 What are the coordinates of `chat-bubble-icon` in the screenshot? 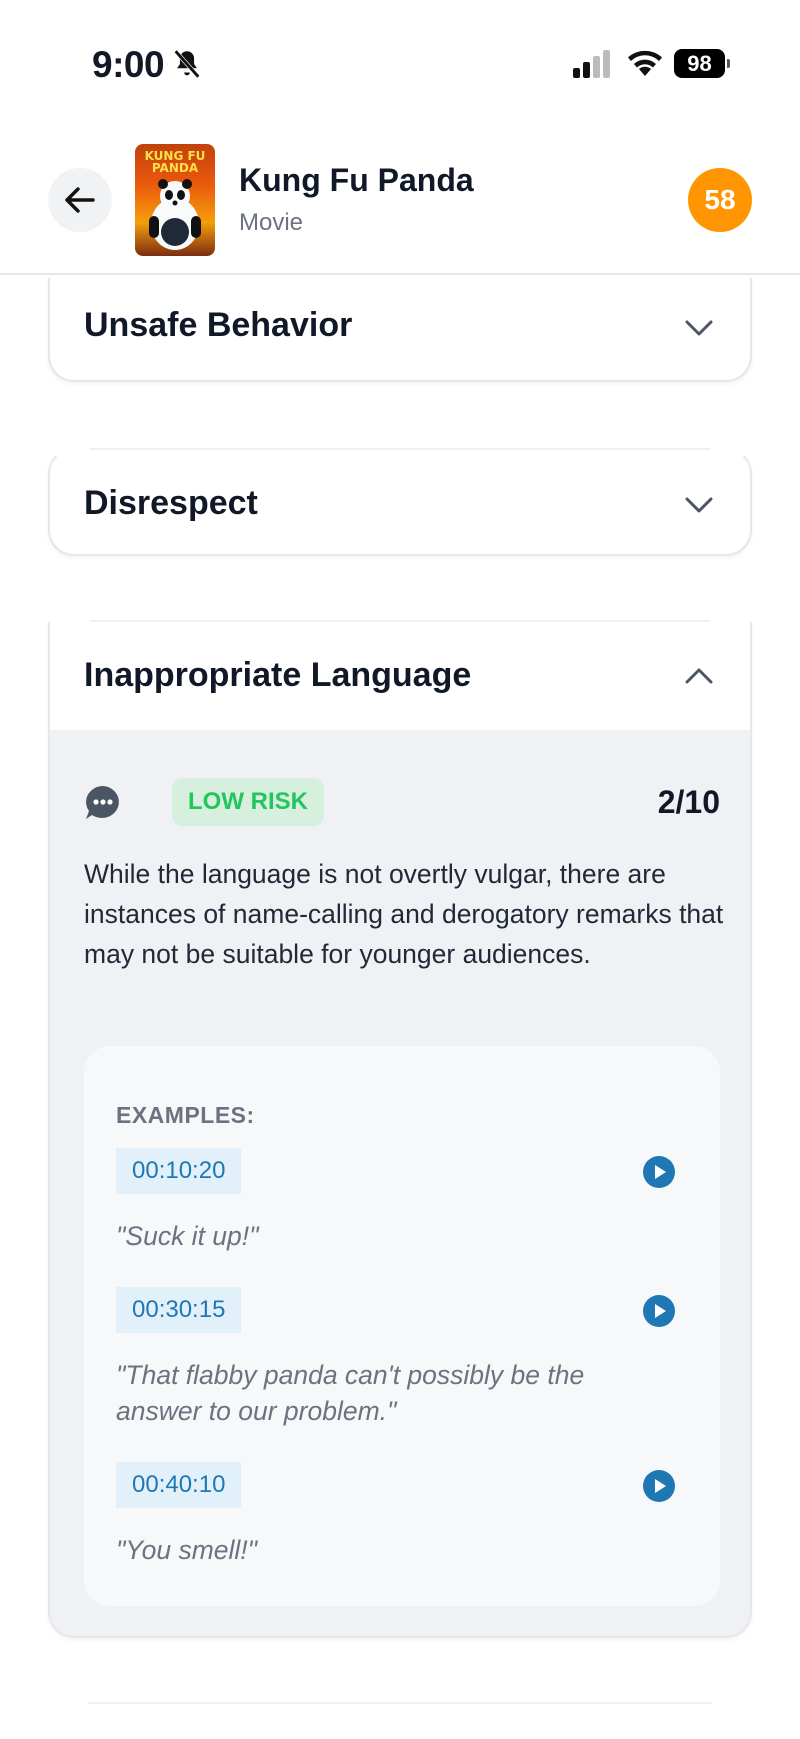 It's located at (102, 802).